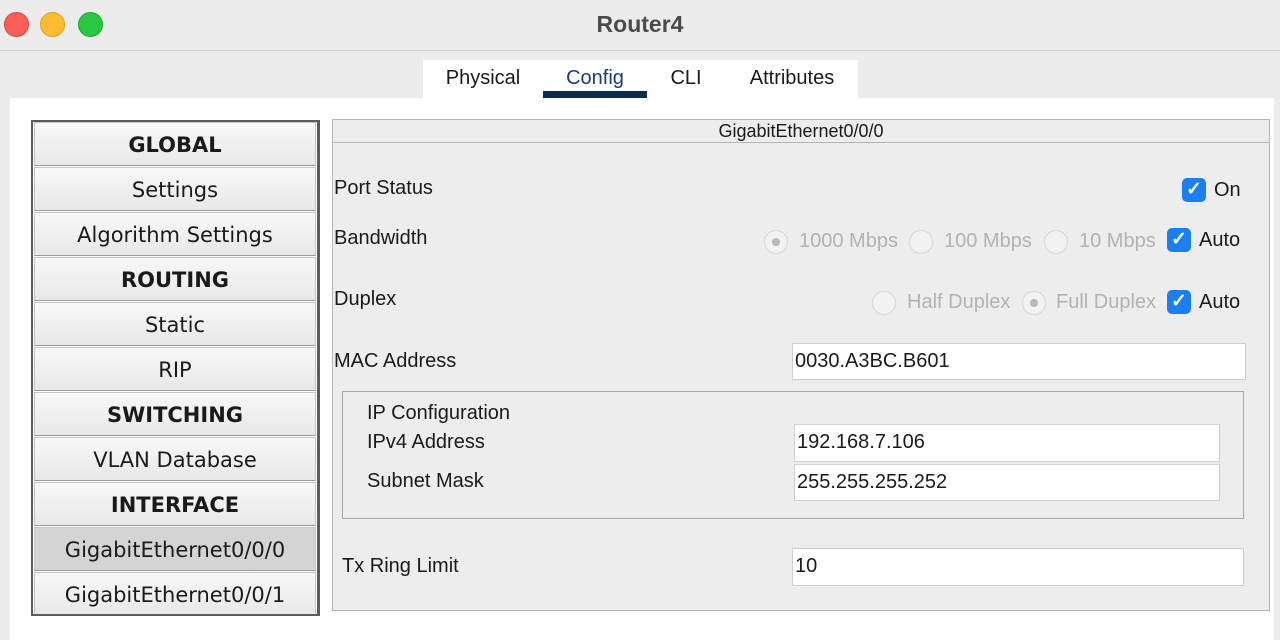 The width and height of the screenshot is (1280, 640). What do you see at coordinates (1117, 241) in the screenshot?
I see `bandwidth-10-label: 10 Mbps` at bounding box center [1117, 241].